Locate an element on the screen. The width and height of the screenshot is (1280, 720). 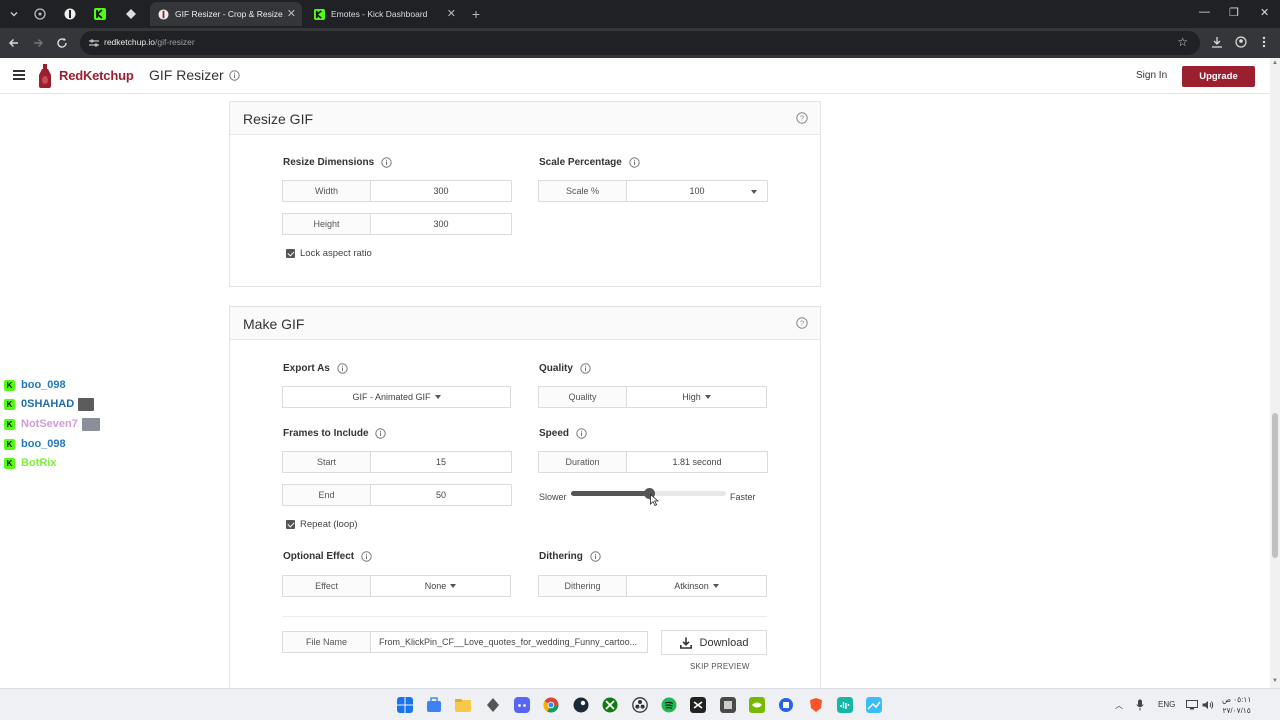
address-bar: redketchup.io/gif-resizer ☆ is located at coordinates (640, 43).